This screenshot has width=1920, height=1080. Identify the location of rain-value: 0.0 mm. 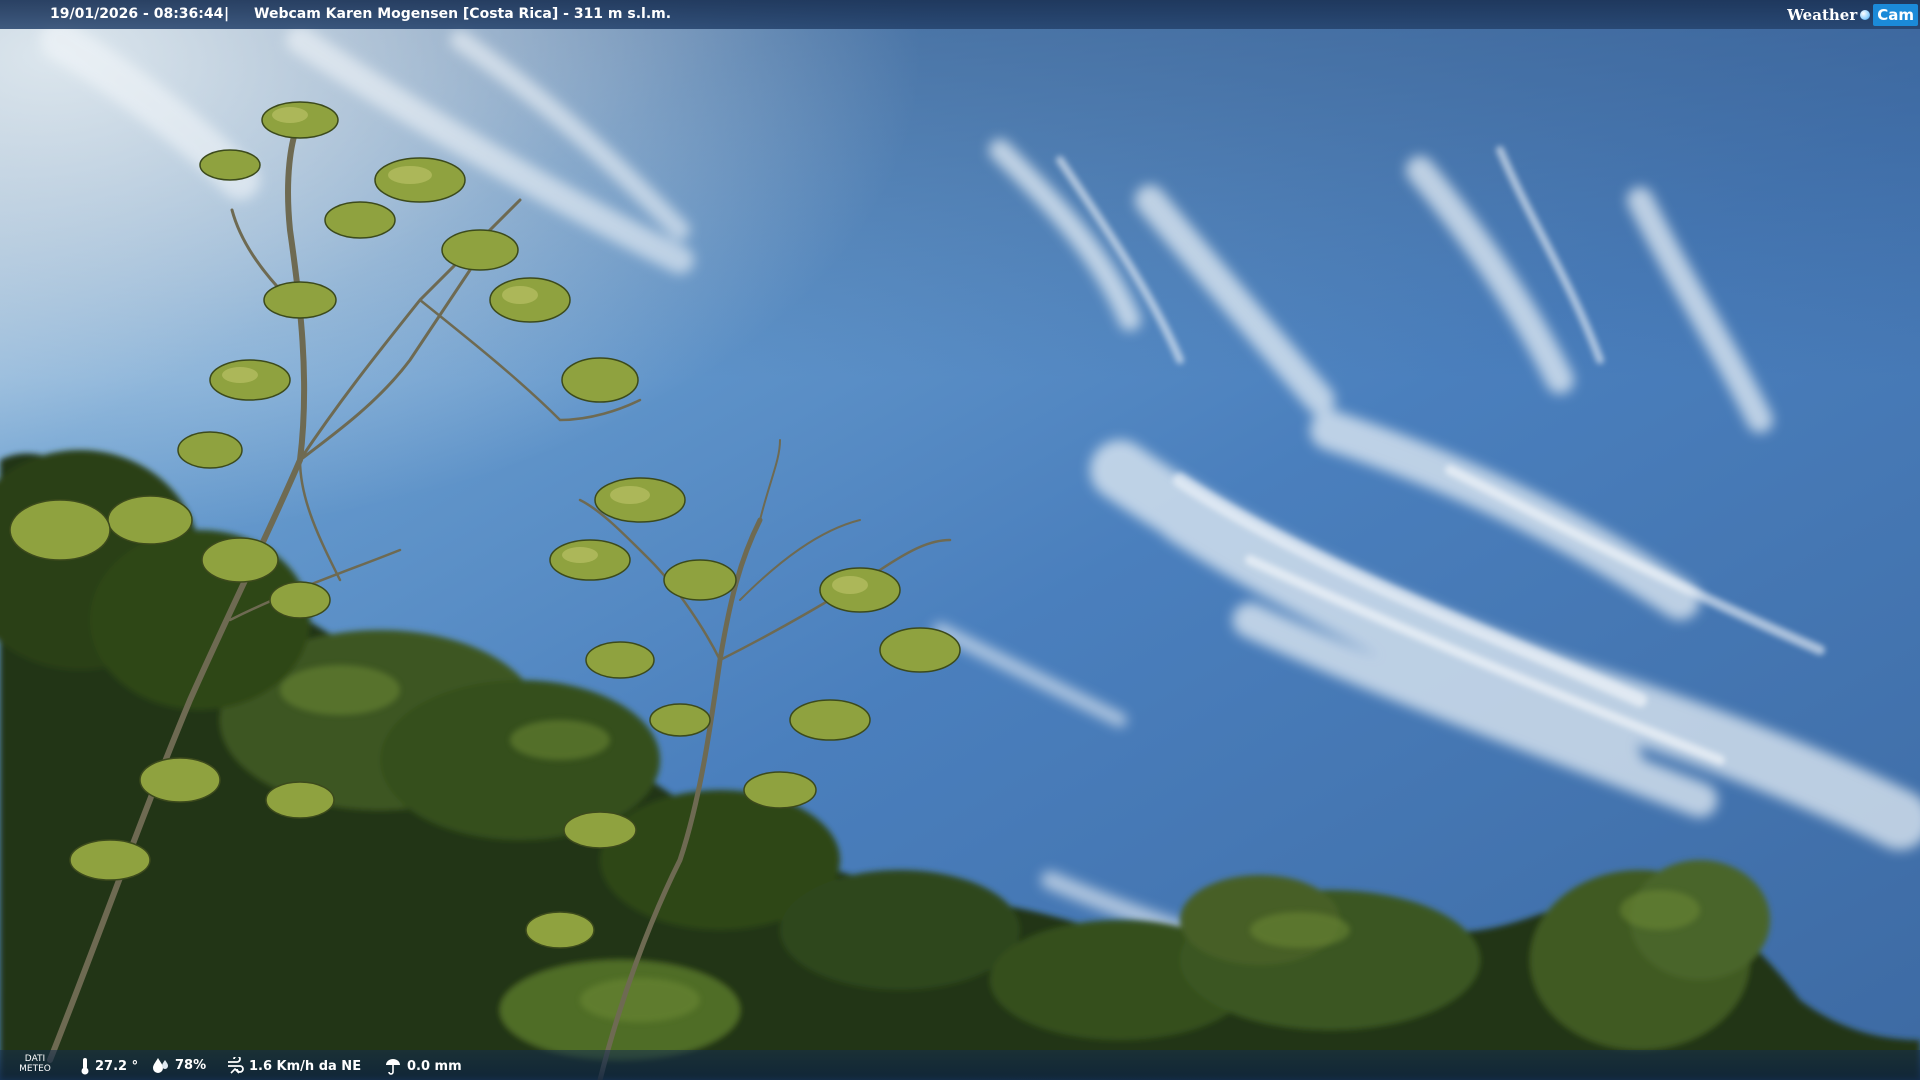
(434, 1066).